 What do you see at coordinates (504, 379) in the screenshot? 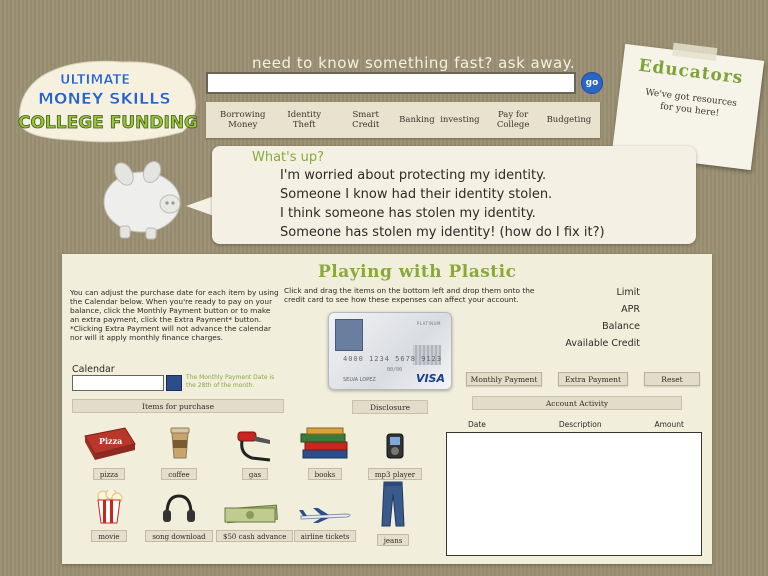
I see `monthly-payment-button: Monthly Payment` at bounding box center [504, 379].